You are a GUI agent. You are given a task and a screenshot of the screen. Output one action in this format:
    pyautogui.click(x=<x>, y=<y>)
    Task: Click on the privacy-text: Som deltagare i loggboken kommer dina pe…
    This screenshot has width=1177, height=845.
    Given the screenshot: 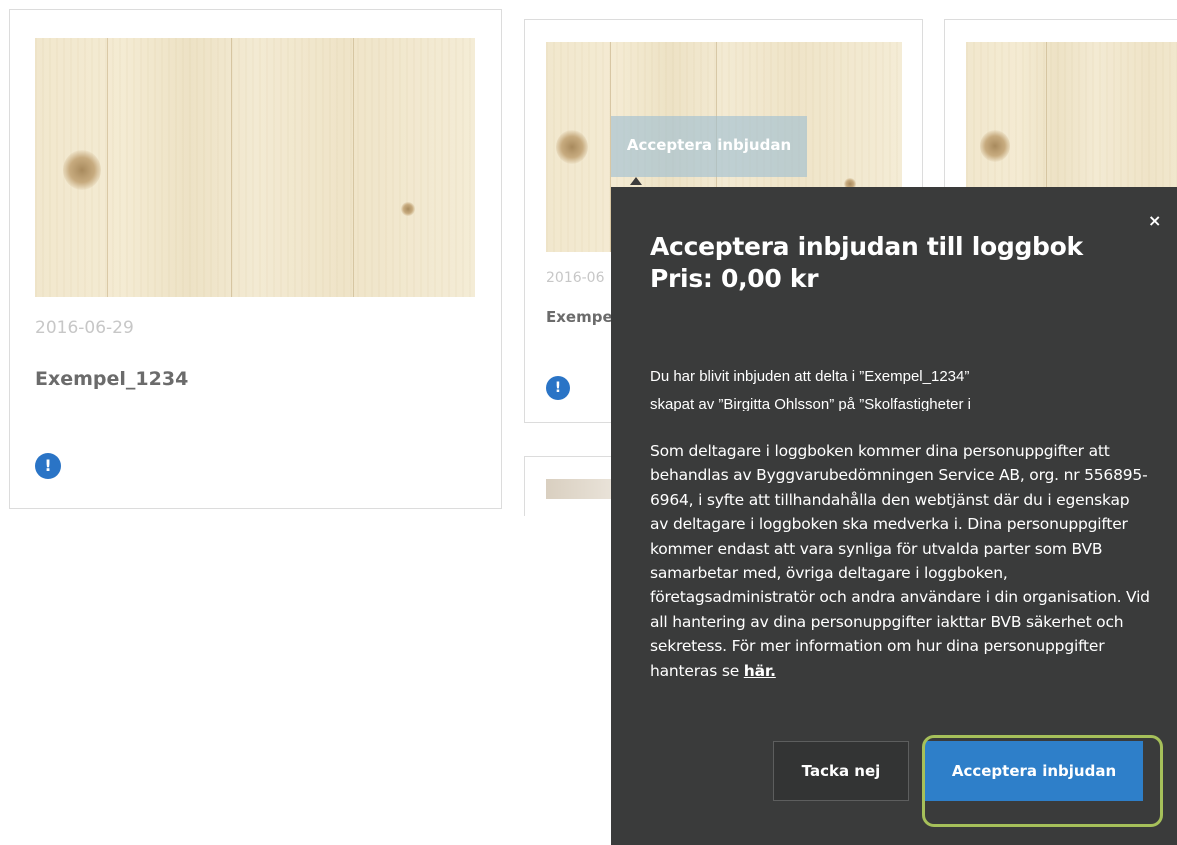 What is the action you would take?
    pyautogui.click(x=900, y=561)
    